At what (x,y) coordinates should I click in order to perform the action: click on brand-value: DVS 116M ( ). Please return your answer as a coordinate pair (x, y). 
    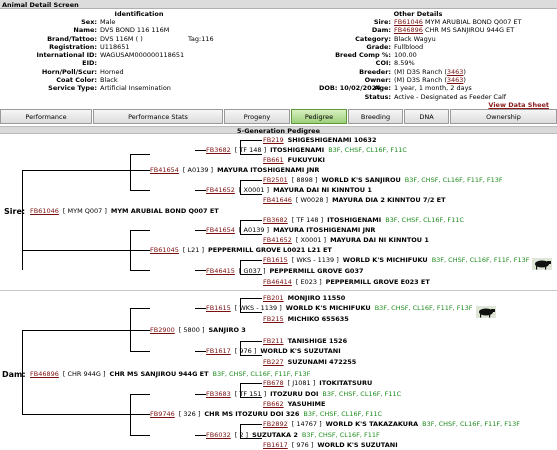
    Looking at the image, I should click on (121, 38).